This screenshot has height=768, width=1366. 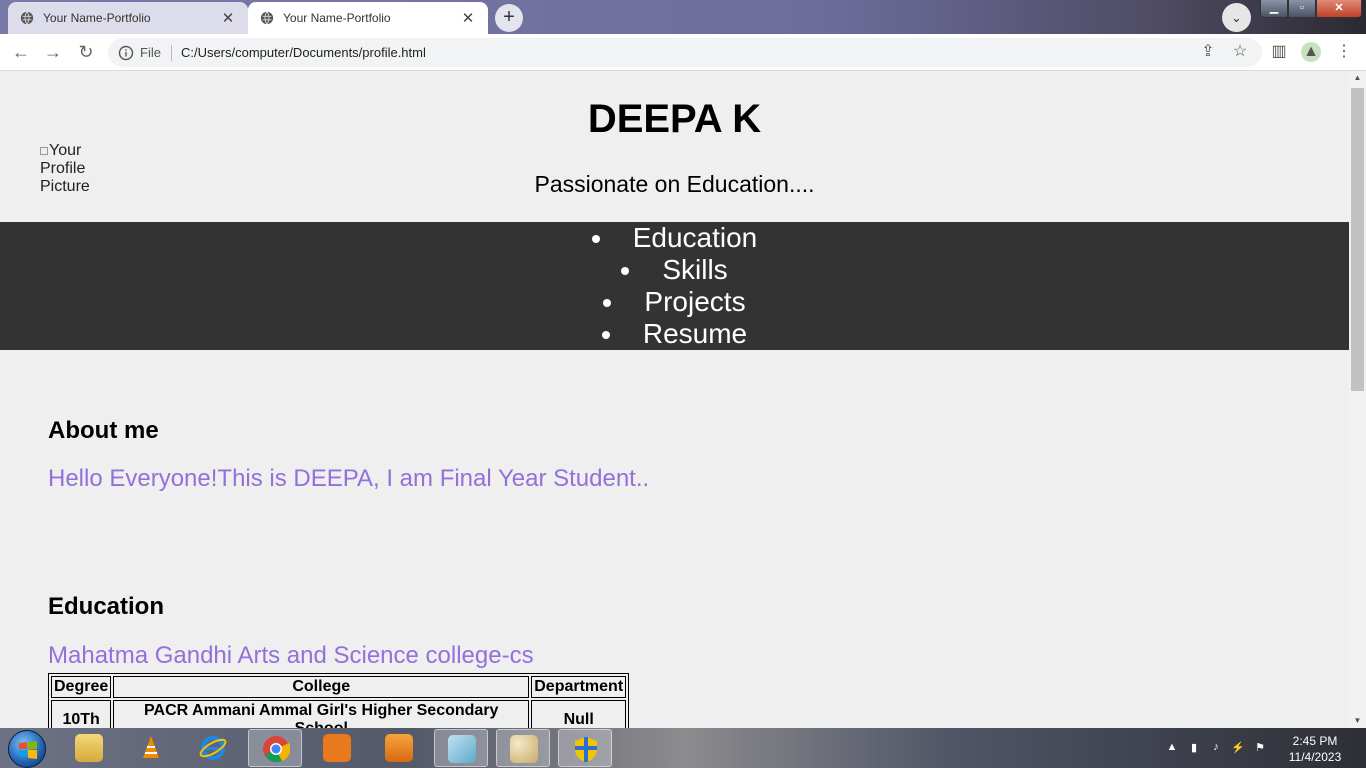 I want to click on taskbar-media-player, so click(x=399, y=748).